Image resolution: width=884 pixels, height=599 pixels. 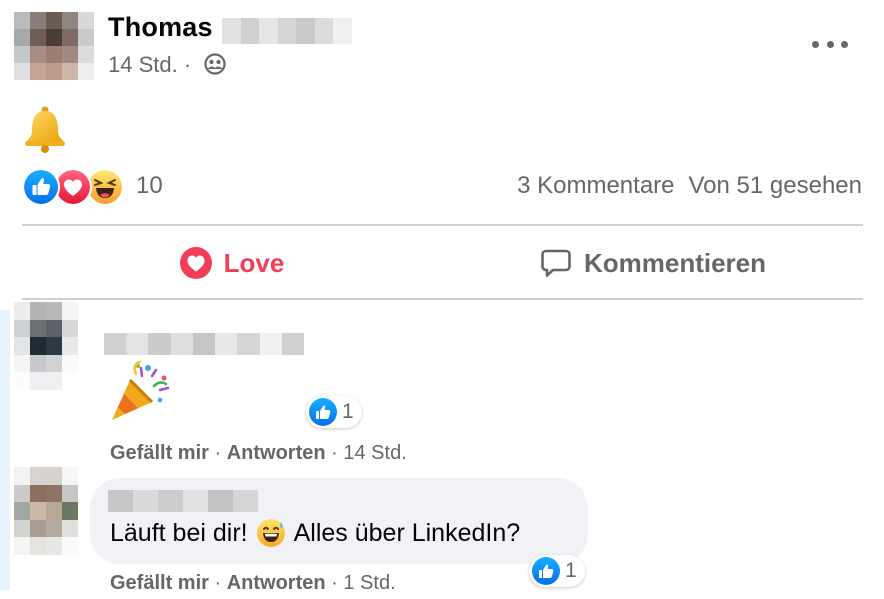 I want to click on comment-icon, so click(x=556, y=263).